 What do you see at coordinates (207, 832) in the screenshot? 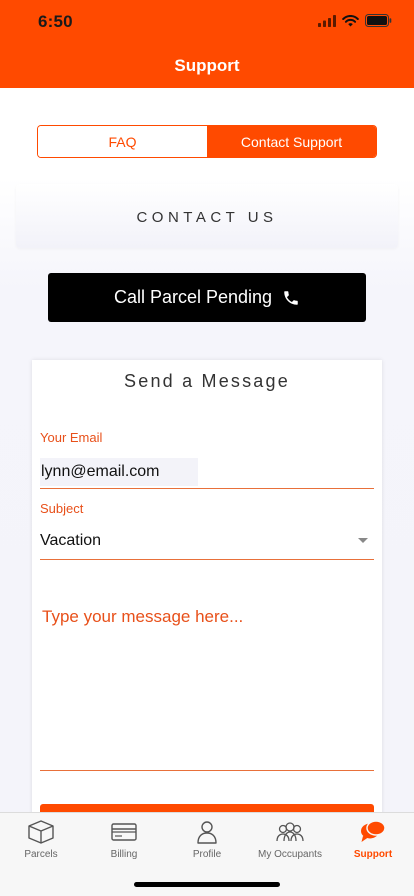
I see `person-icon` at bounding box center [207, 832].